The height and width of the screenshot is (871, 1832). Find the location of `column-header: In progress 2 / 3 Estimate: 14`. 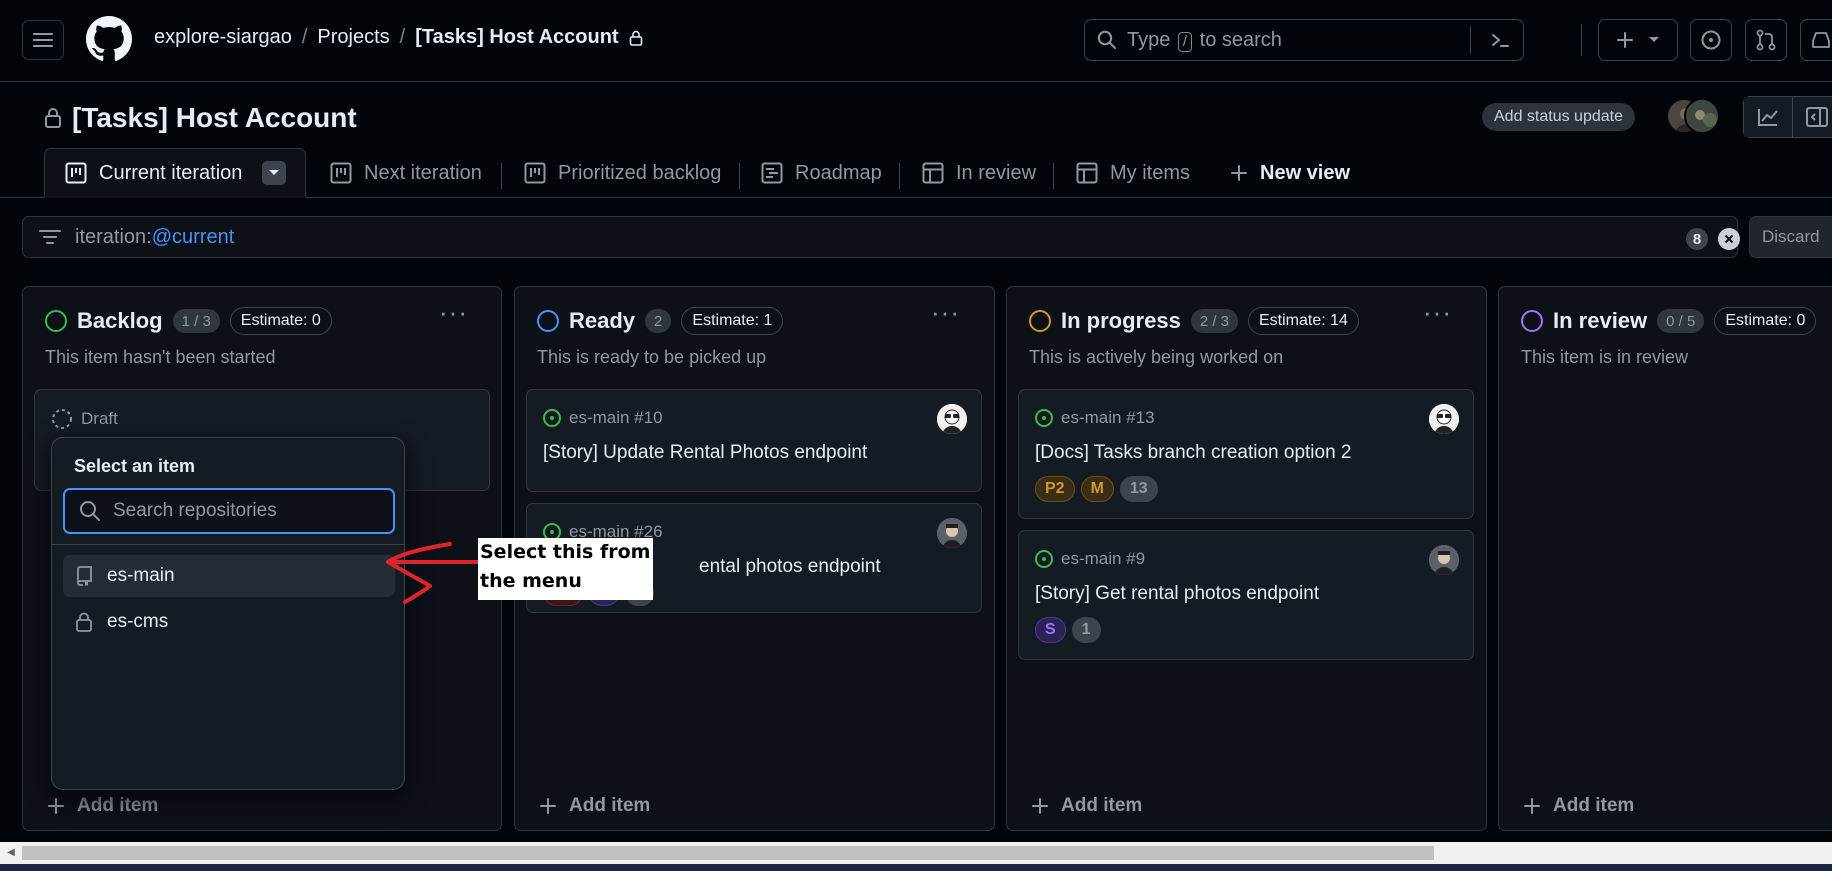

column-header: In progress 2 / 3 Estimate: 14 is located at coordinates (1194, 321).